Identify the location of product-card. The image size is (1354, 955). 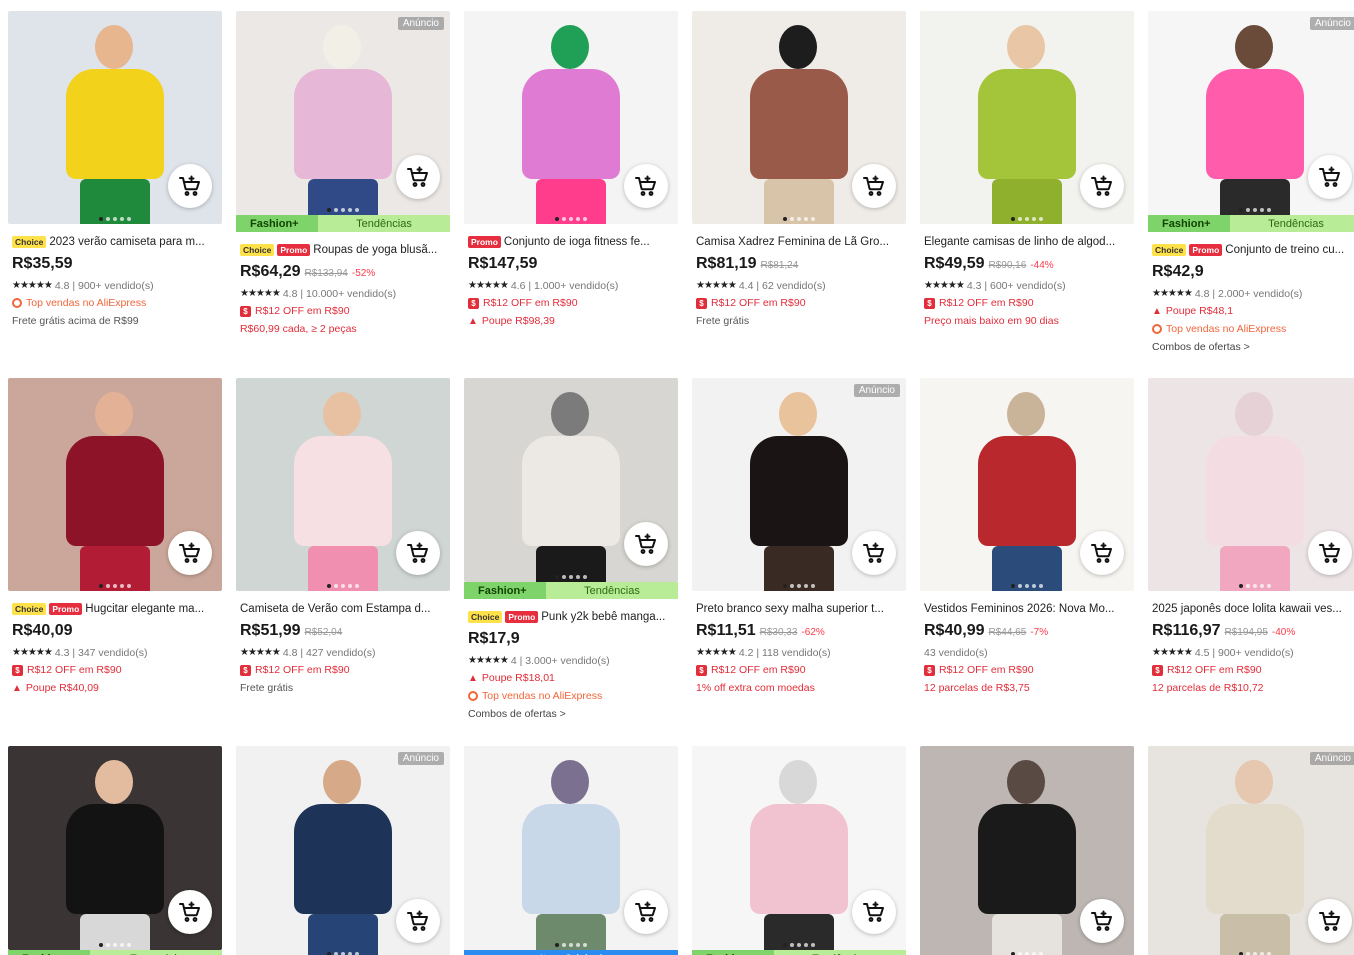
(1027, 850).